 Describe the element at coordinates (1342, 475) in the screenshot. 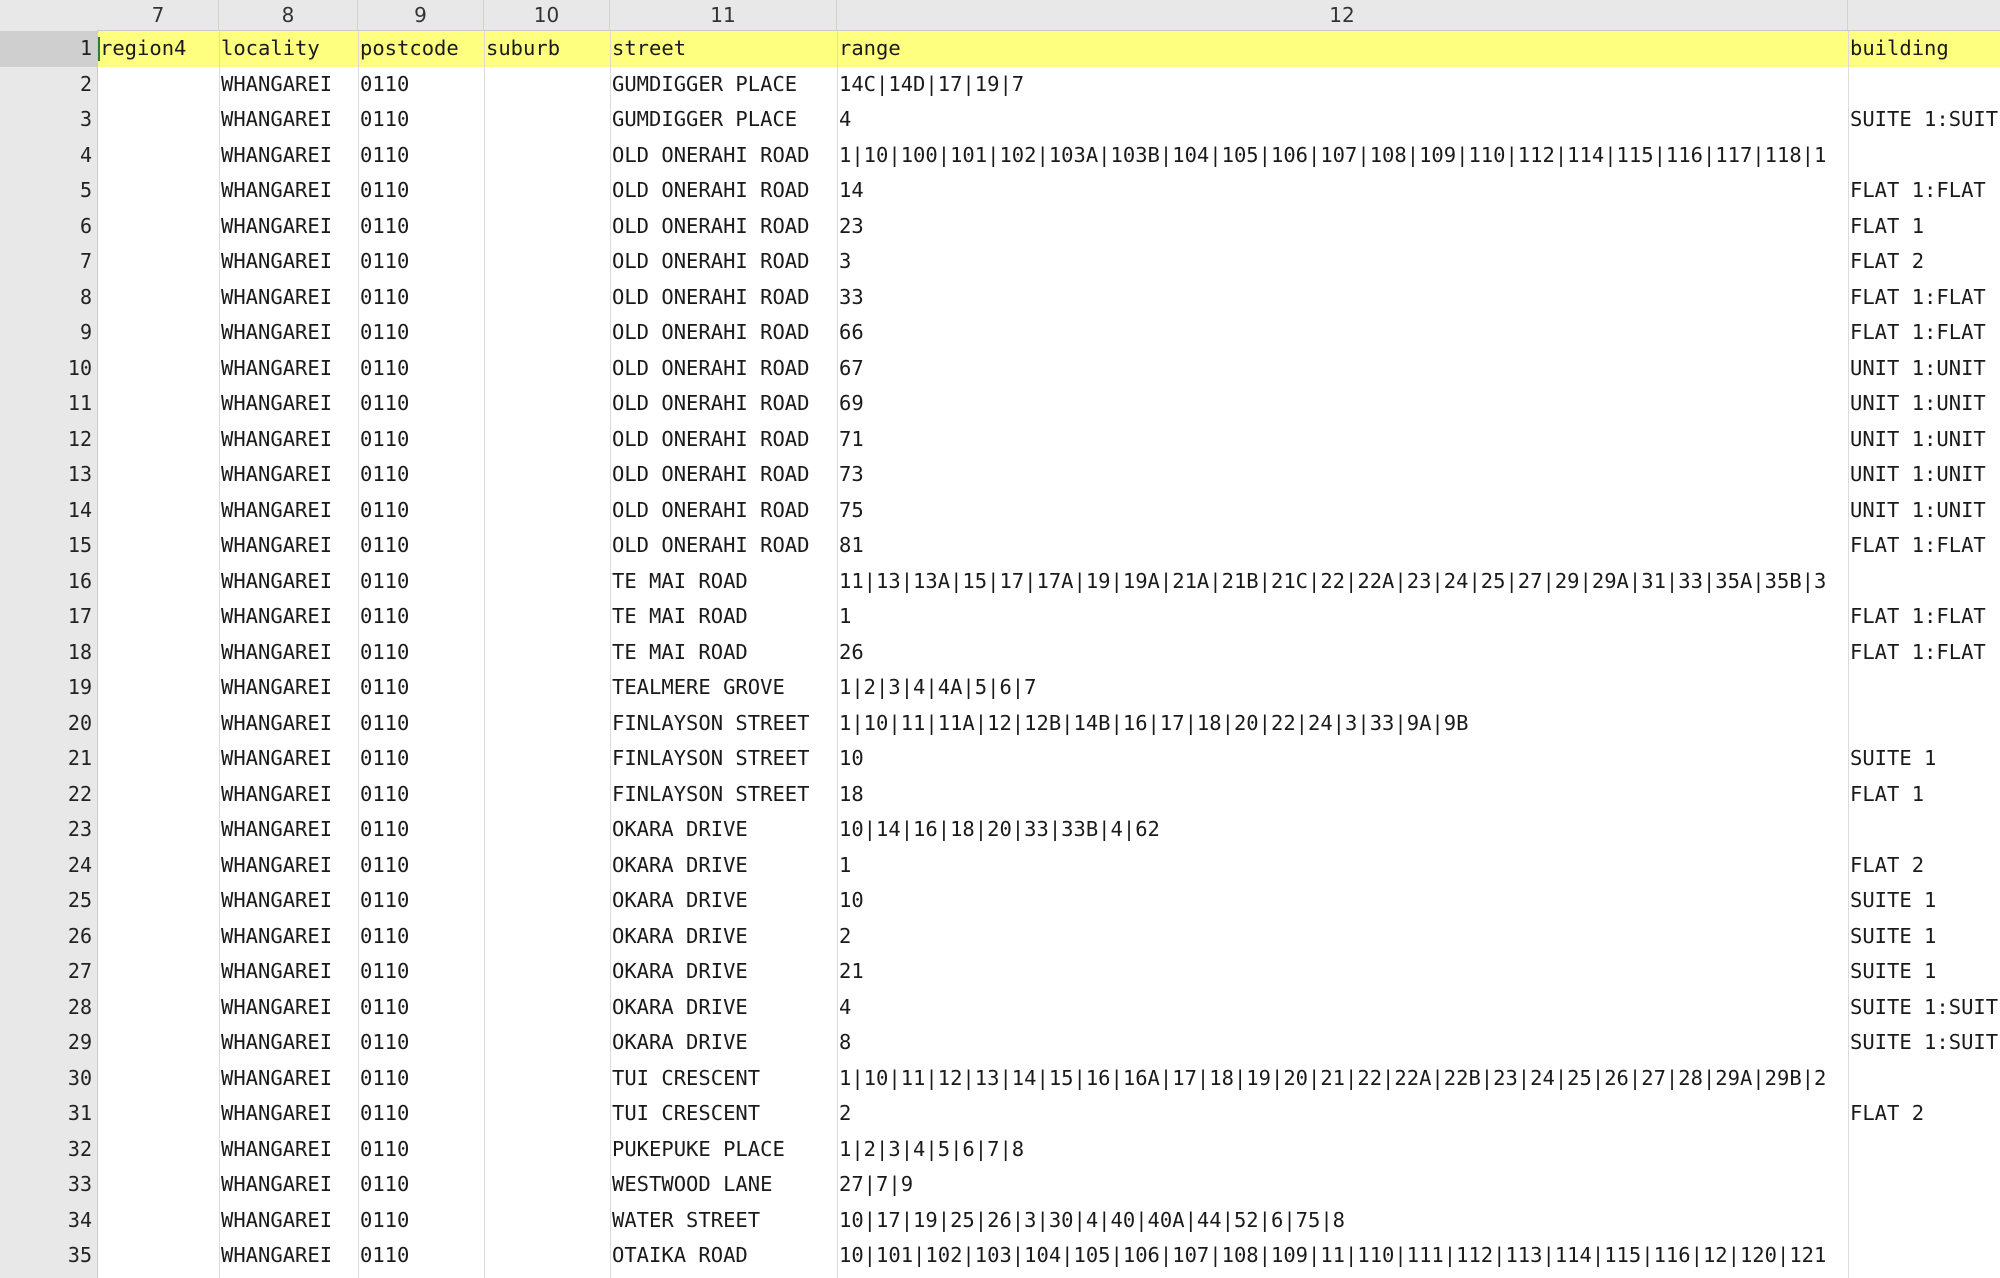

I see `cell-range: 73` at that location.